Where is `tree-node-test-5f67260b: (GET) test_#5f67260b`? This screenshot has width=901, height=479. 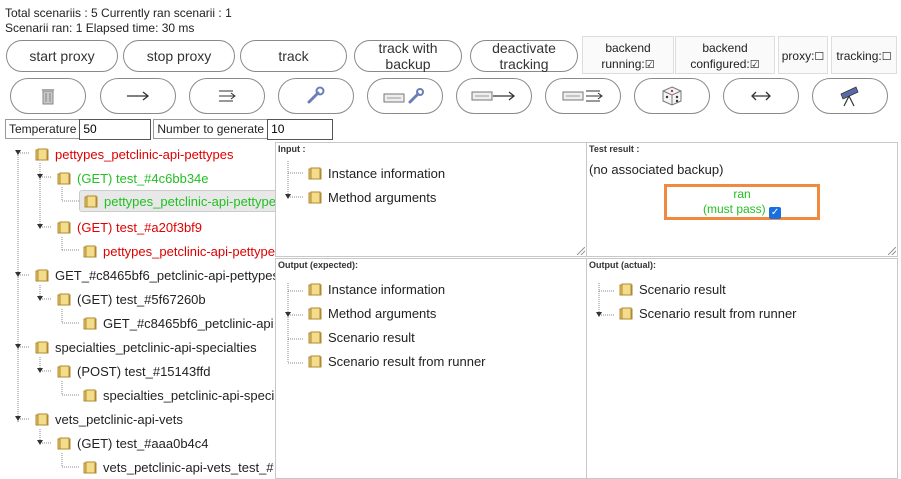 tree-node-test-5f67260b: (GET) test_#5f67260b is located at coordinates (131, 299).